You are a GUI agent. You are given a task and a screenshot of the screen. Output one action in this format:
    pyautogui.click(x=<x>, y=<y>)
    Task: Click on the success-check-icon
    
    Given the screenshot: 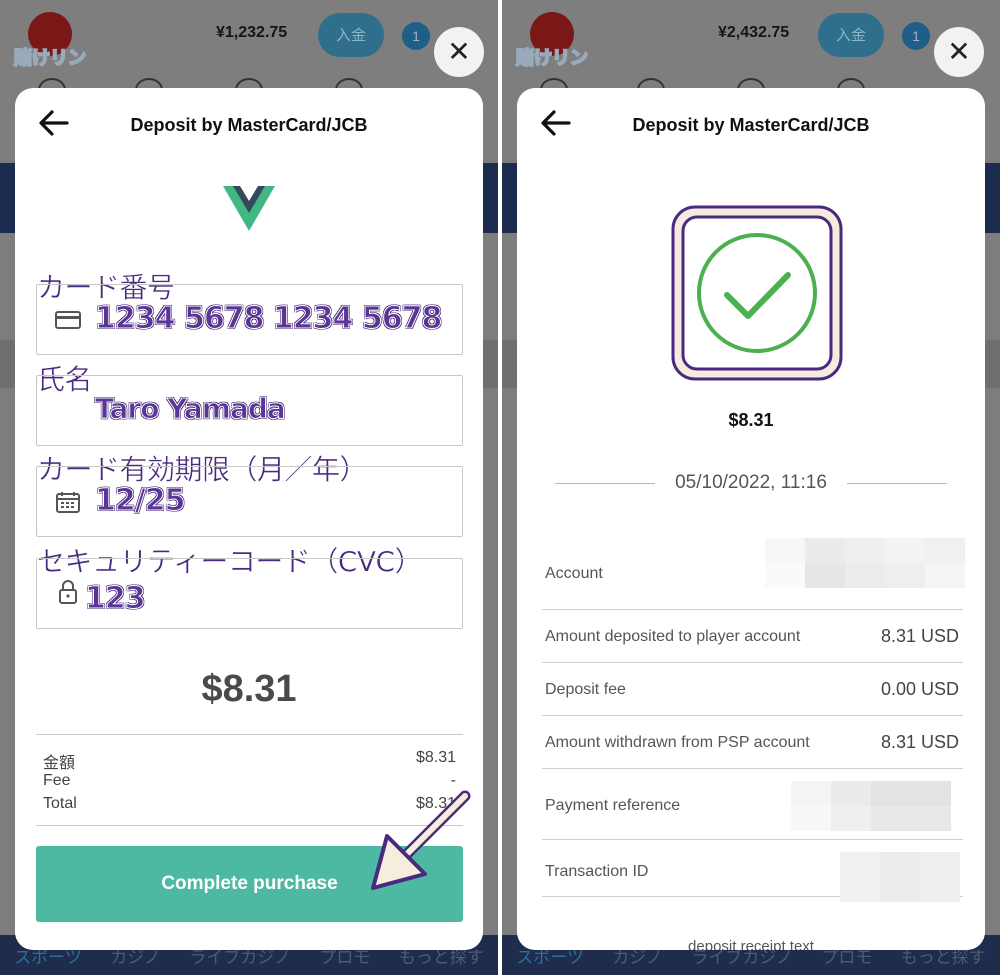 What is the action you would take?
    pyautogui.click(x=757, y=293)
    